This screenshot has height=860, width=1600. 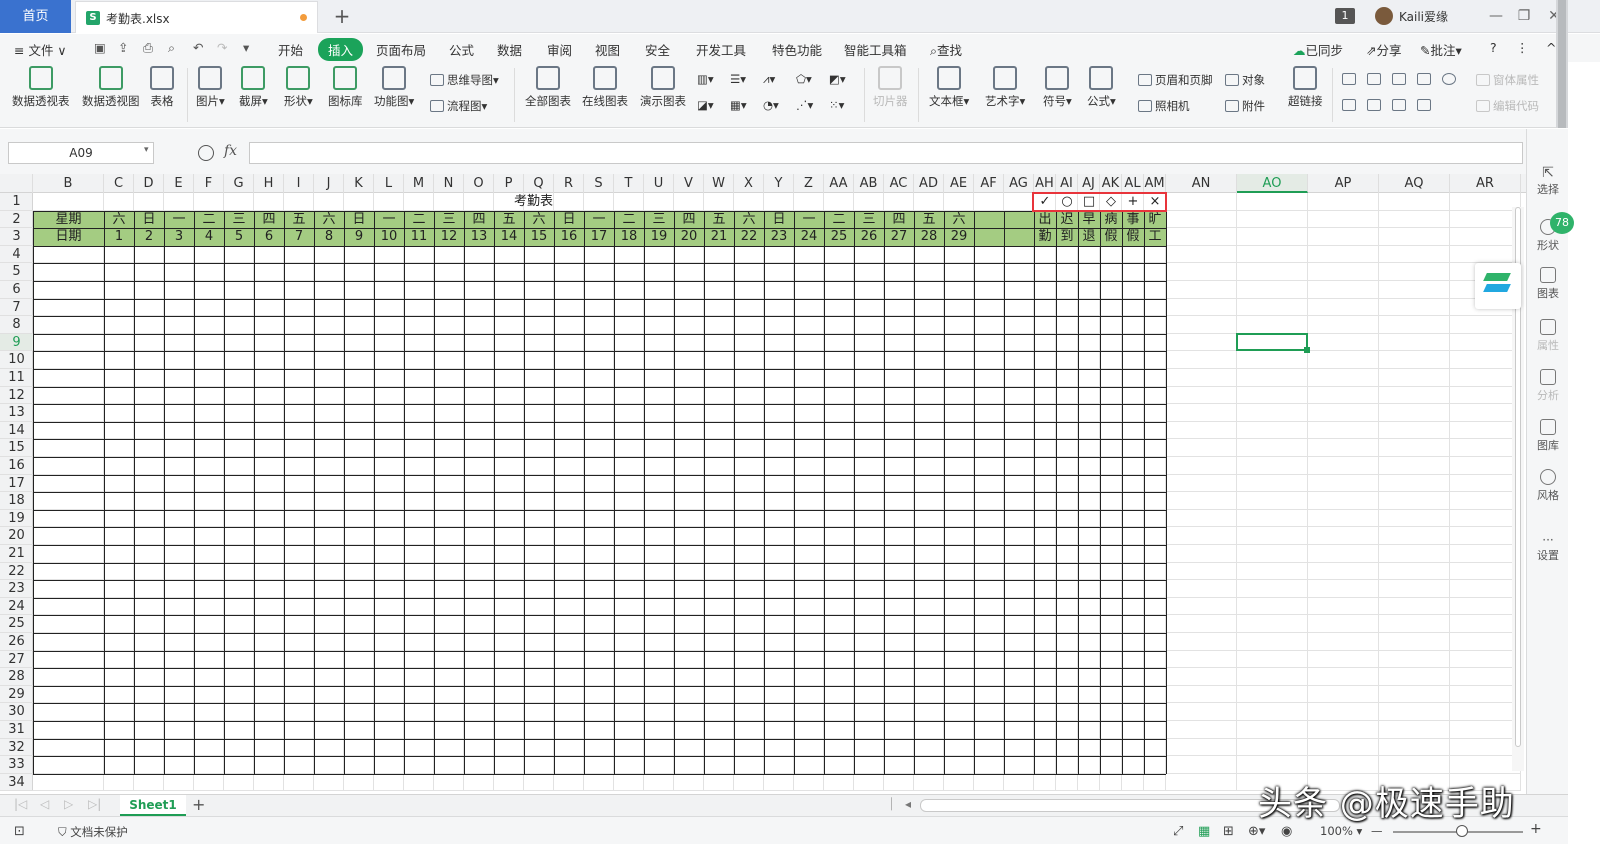 I want to click on scroll-left-icon: ◂, so click(x=908, y=804).